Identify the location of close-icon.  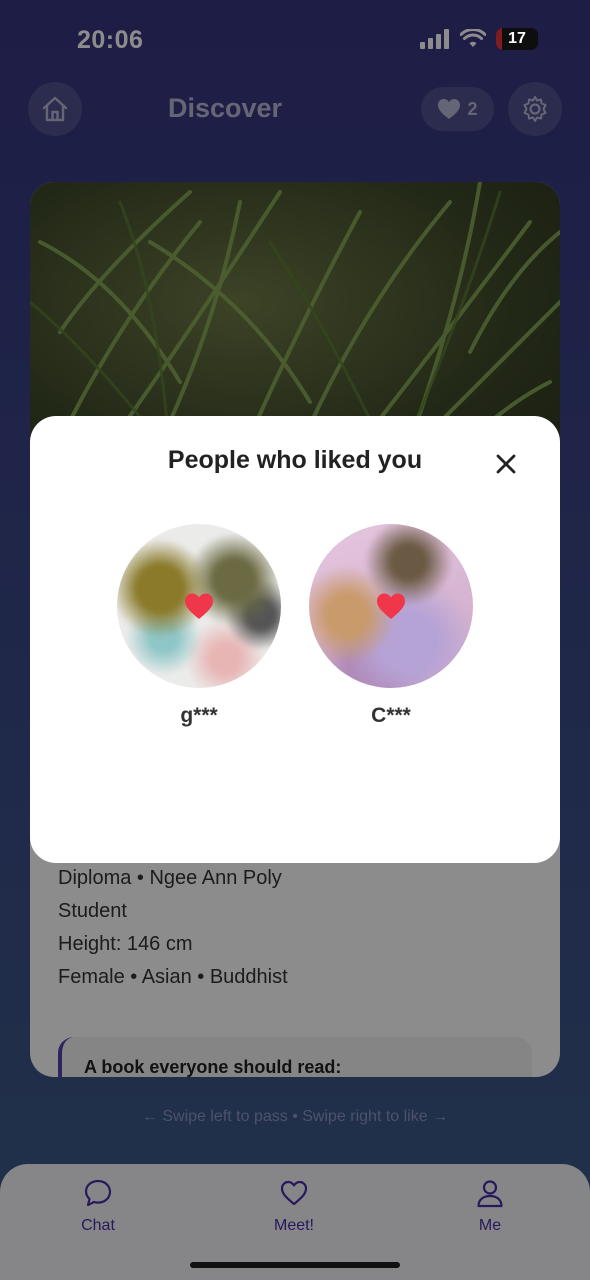
(506, 464).